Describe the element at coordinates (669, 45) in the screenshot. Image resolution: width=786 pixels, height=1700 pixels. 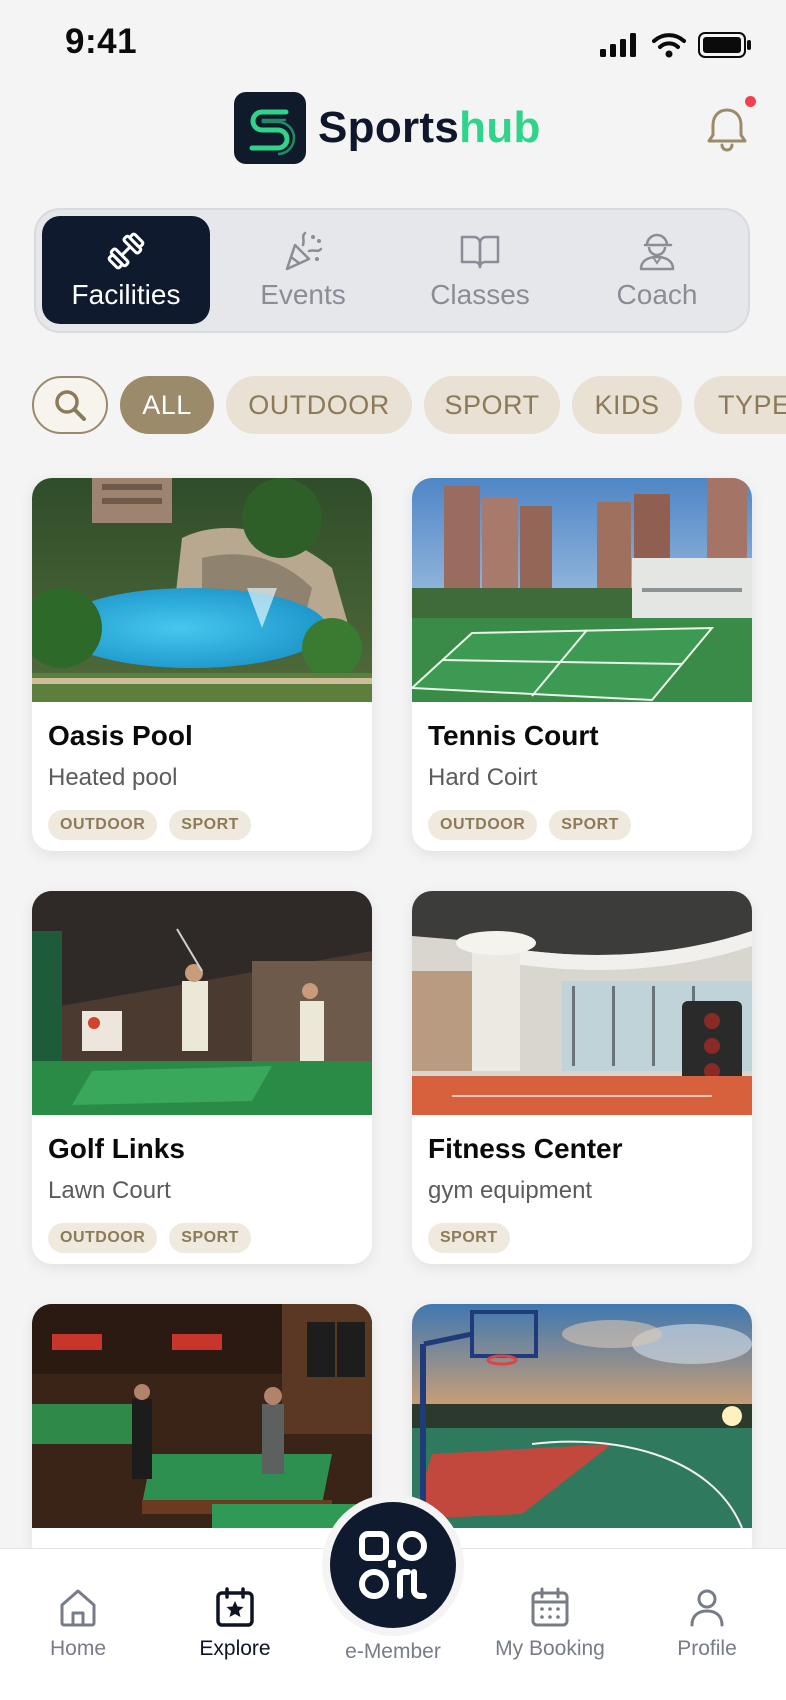
I see `wifi-icon` at that location.